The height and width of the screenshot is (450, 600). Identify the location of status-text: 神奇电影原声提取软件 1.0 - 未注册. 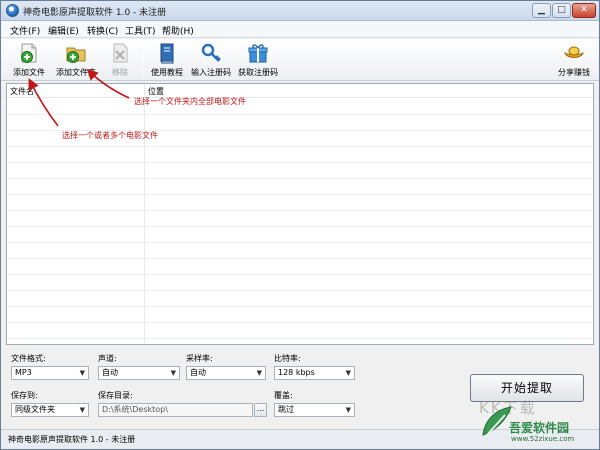
(72, 439).